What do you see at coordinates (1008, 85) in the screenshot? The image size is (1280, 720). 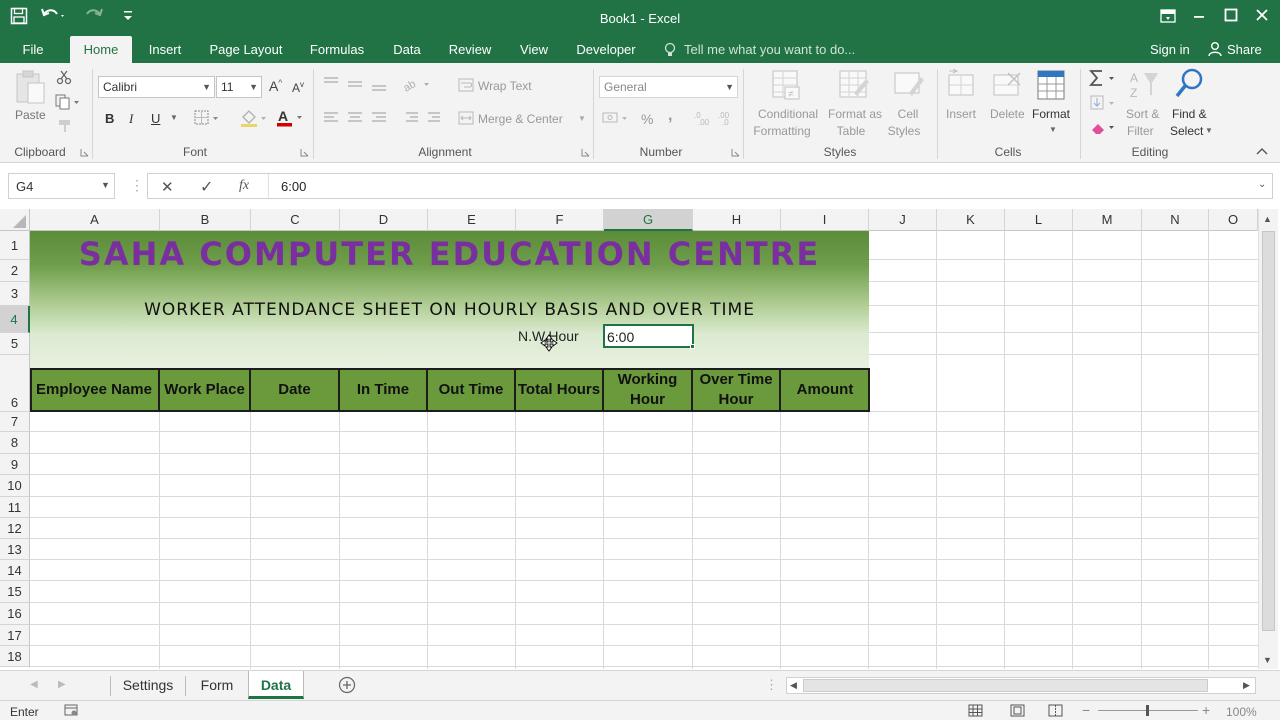 I see `delete-cells-icon` at bounding box center [1008, 85].